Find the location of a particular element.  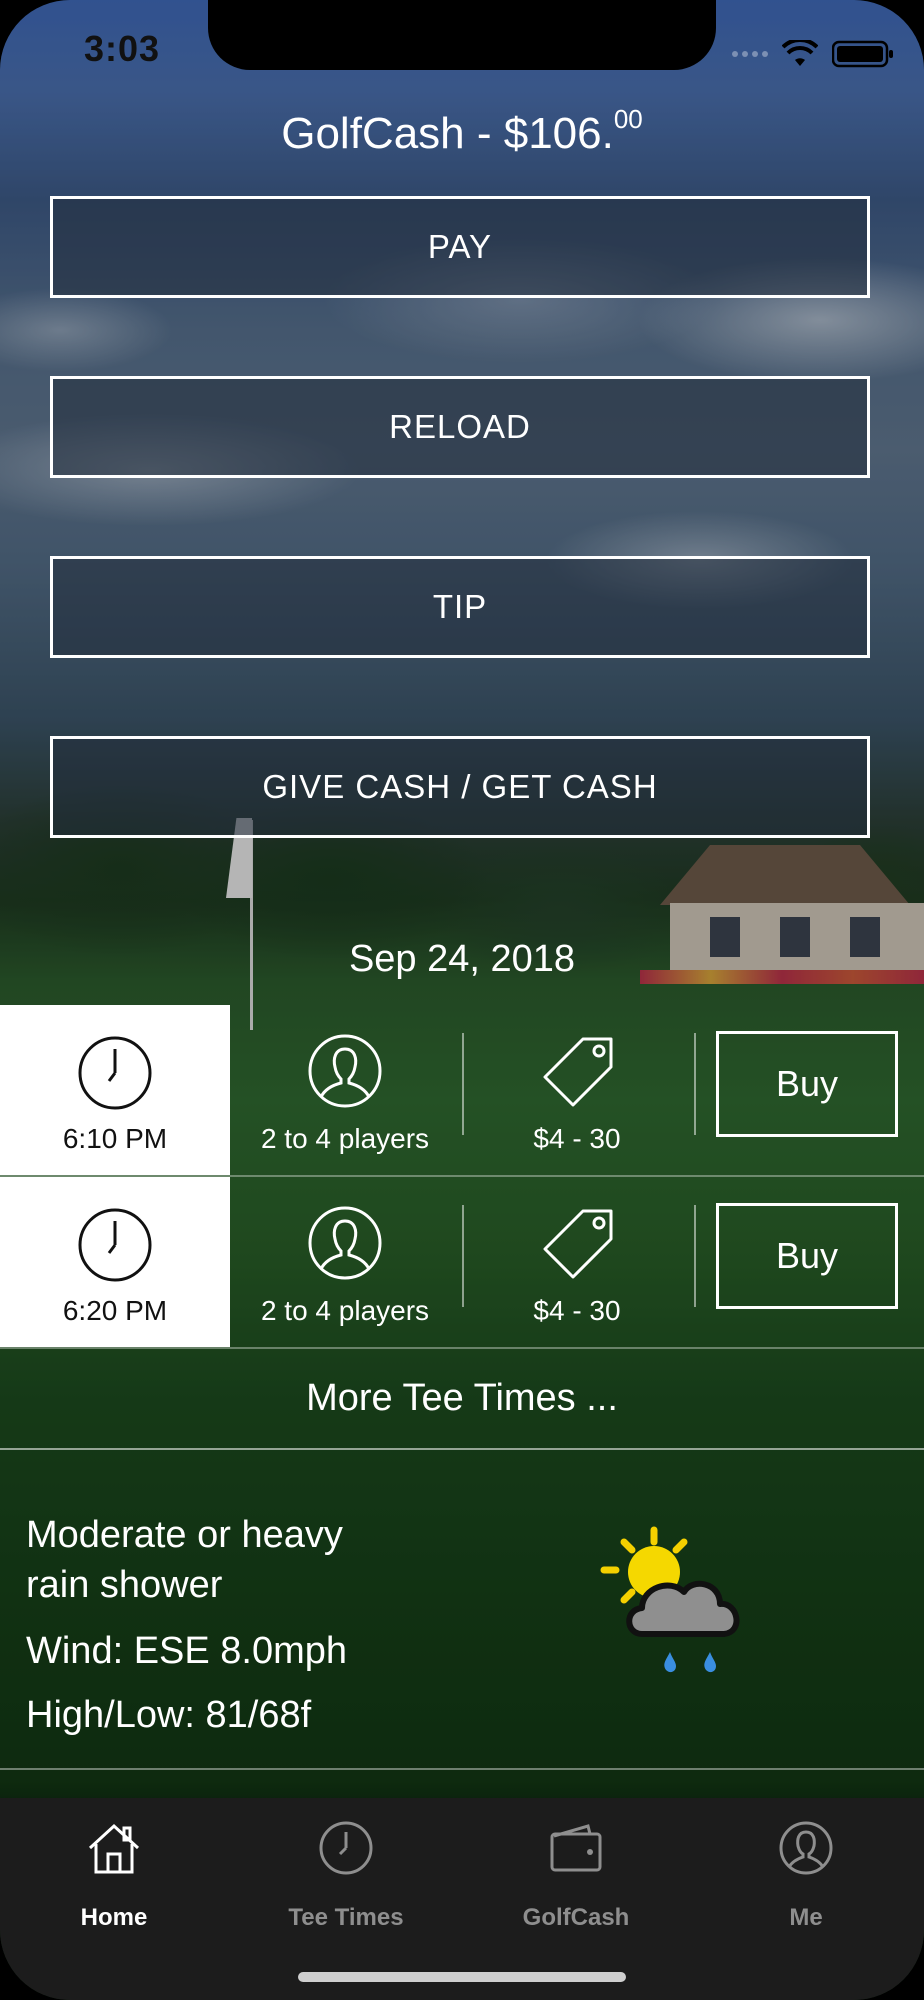

tee-time-cell: 6:10 PM is located at coordinates (115, 1090).